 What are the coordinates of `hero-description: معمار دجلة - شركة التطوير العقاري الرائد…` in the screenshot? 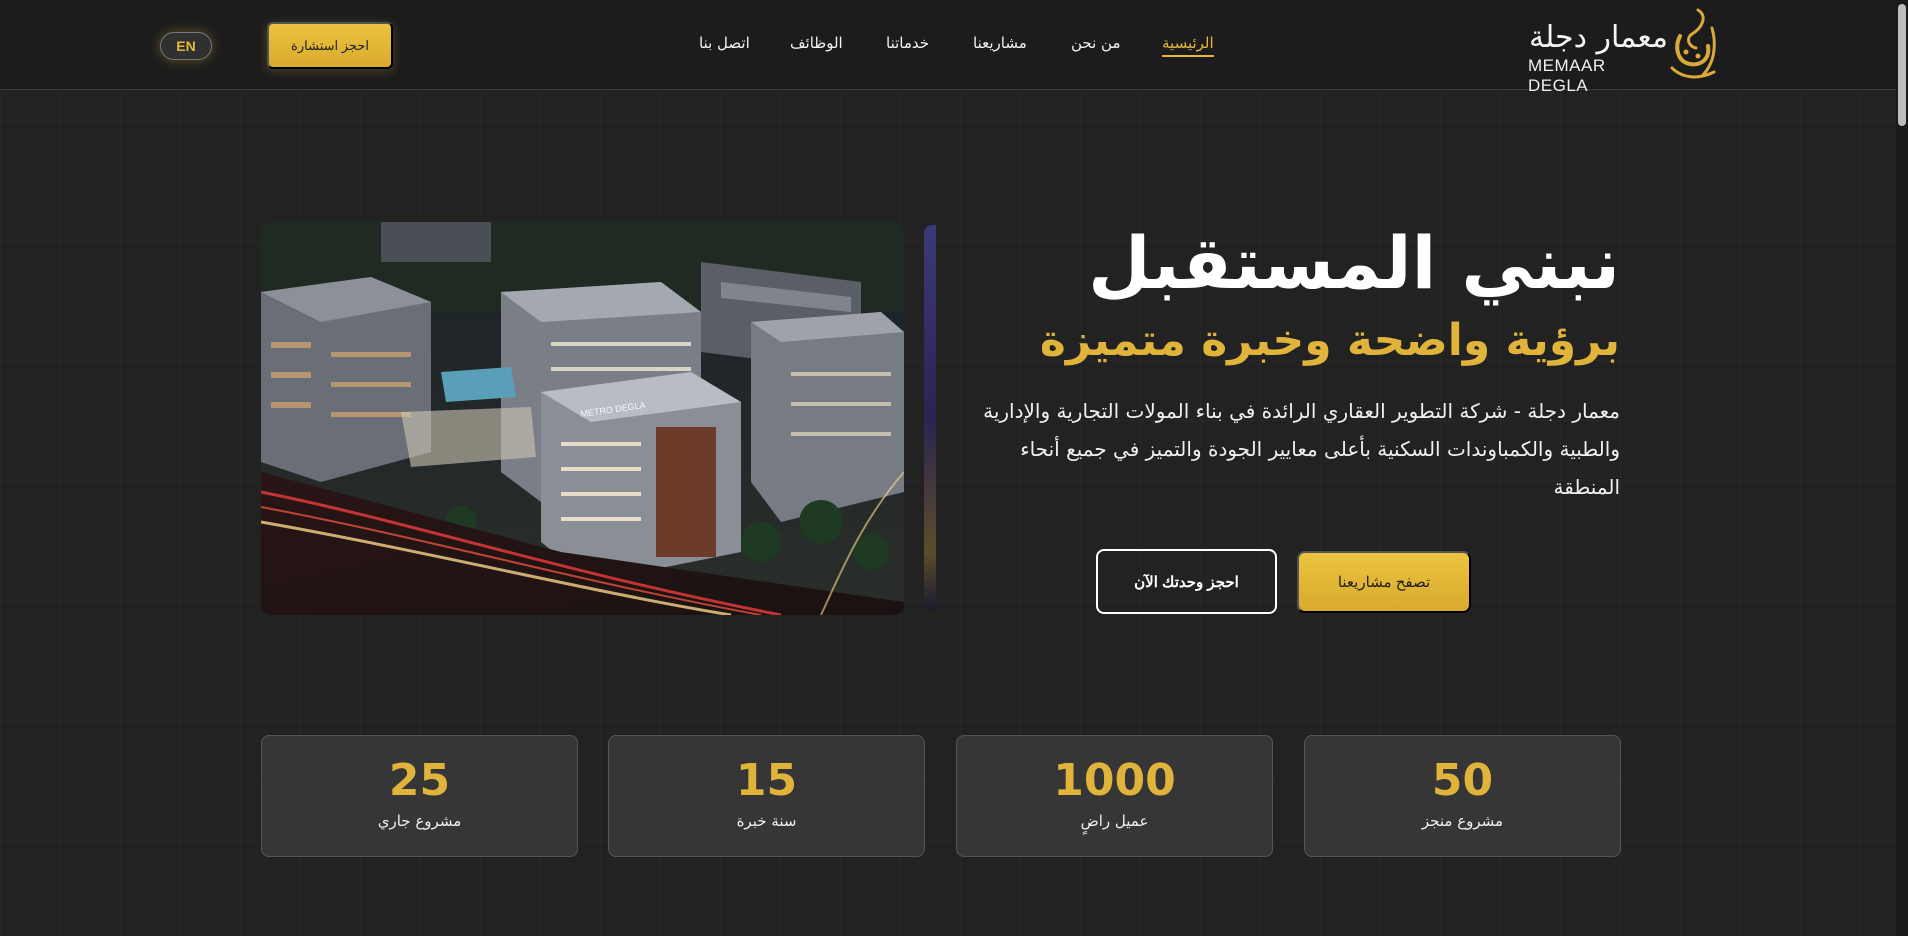 It's located at (1301, 449).